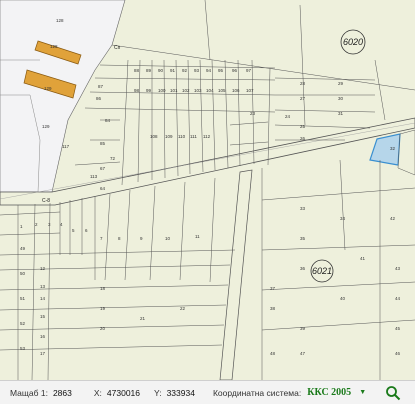 The height and width of the screenshot is (404, 415). What do you see at coordinates (149, 70) in the screenshot?
I see `parcel-number-label: 89` at bounding box center [149, 70].